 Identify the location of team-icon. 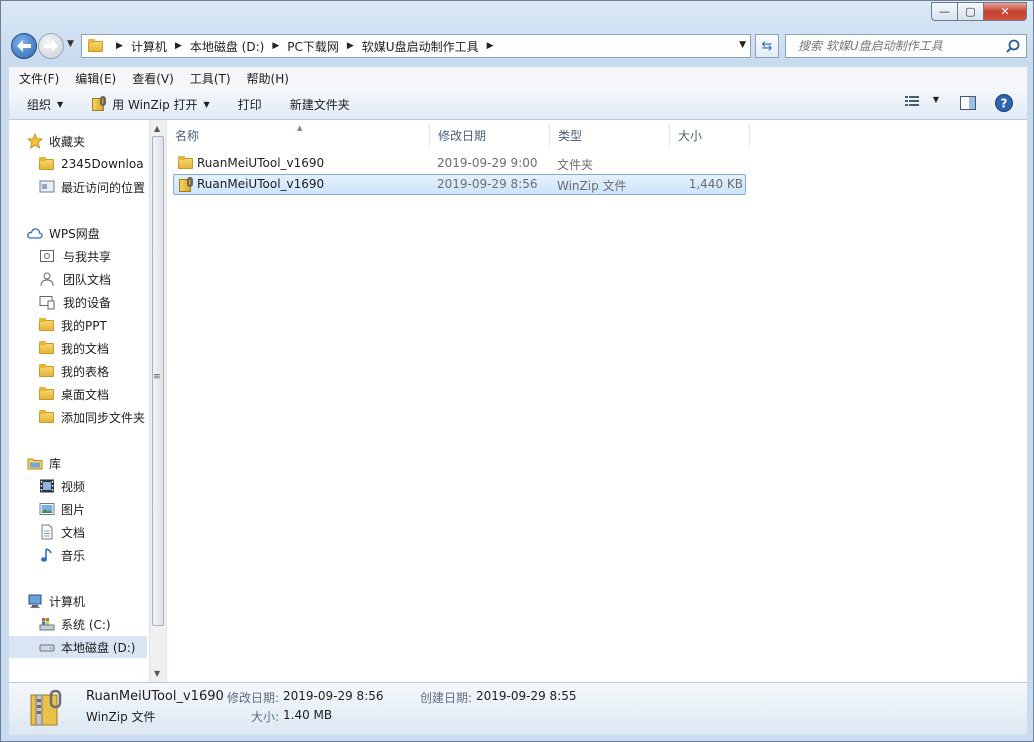
(47, 279).